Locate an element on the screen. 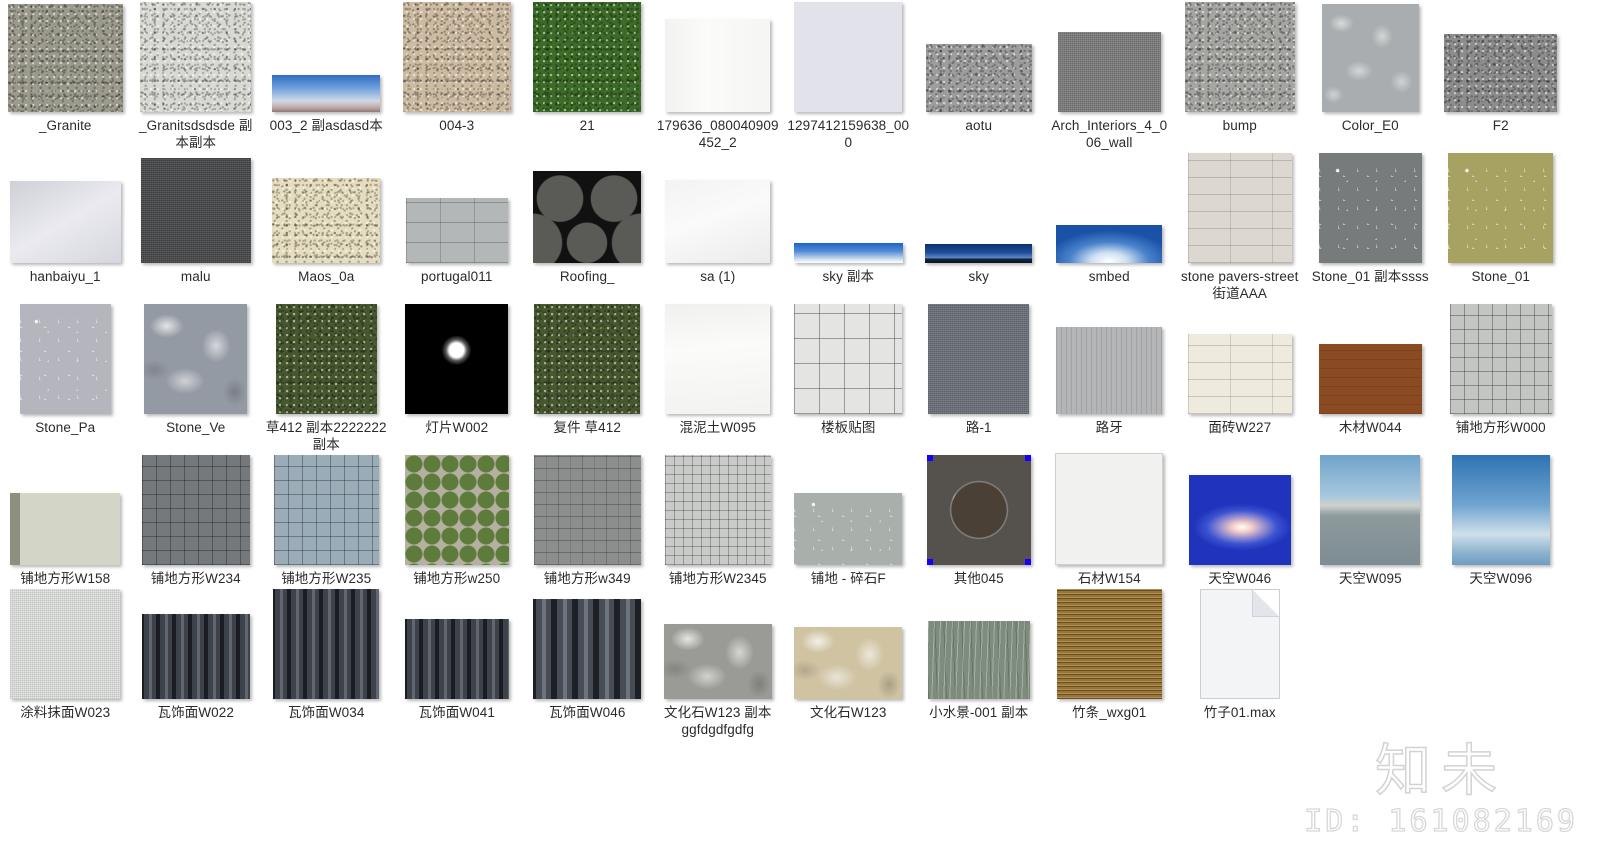 Image resolution: width=1600 pixels, height=851 pixels. file-item: 混泥土W095 is located at coordinates (718, 369).